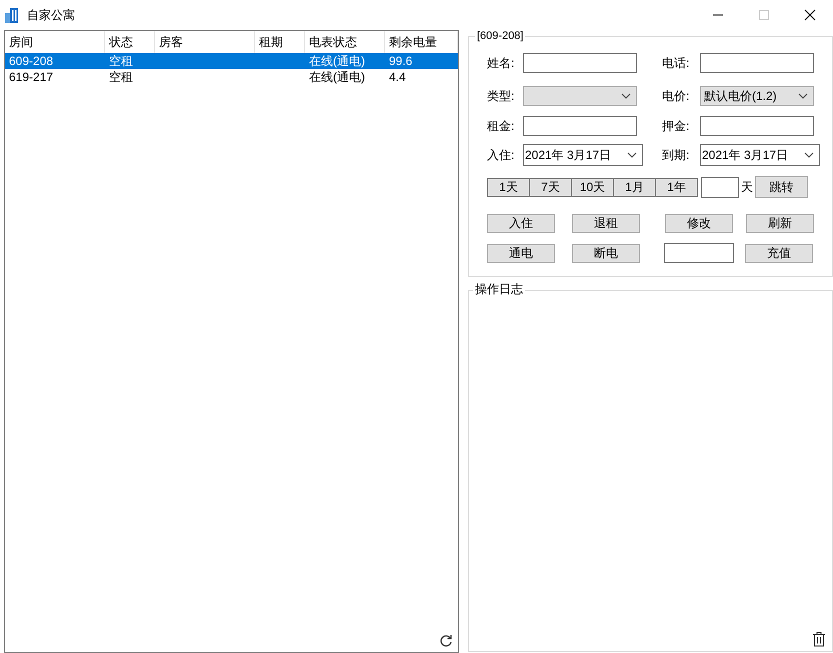 Image resolution: width=833 pixels, height=653 pixels. What do you see at coordinates (51, 15) in the screenshot?
I see `window-title: 自家公寓` at bounding box center [51, 15].